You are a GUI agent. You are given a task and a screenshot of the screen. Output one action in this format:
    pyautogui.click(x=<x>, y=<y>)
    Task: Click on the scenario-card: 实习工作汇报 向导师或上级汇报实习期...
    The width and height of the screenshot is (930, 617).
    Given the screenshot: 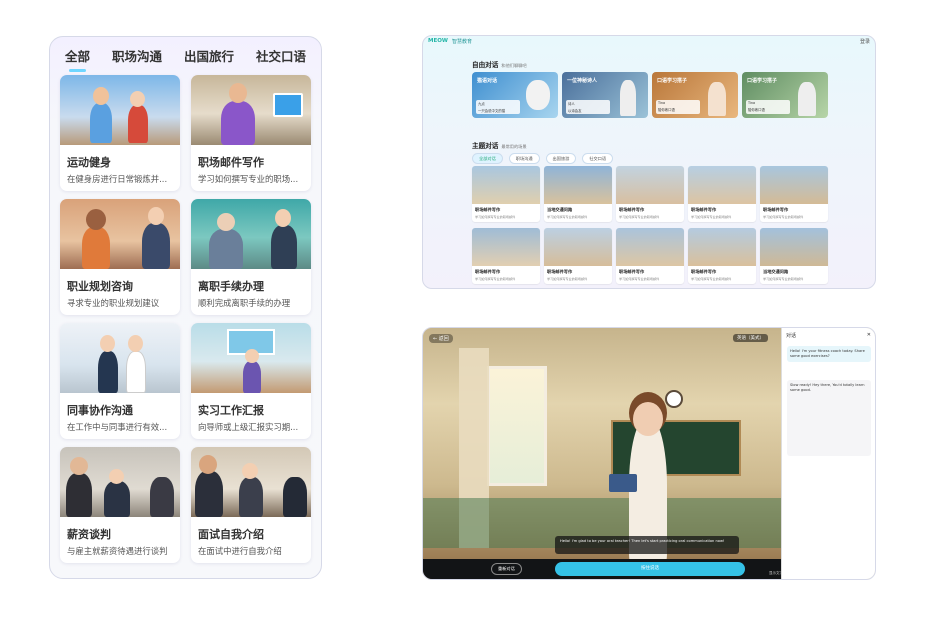 What is the action you would take?
    pyautogui.click(x=251, y=381)
    